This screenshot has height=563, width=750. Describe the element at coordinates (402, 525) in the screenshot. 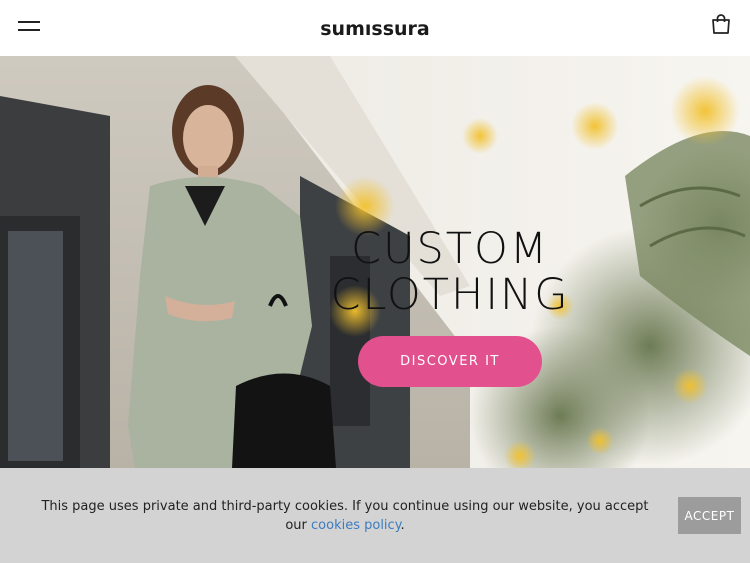

I see `cookie-message-suffix: .` at that location.